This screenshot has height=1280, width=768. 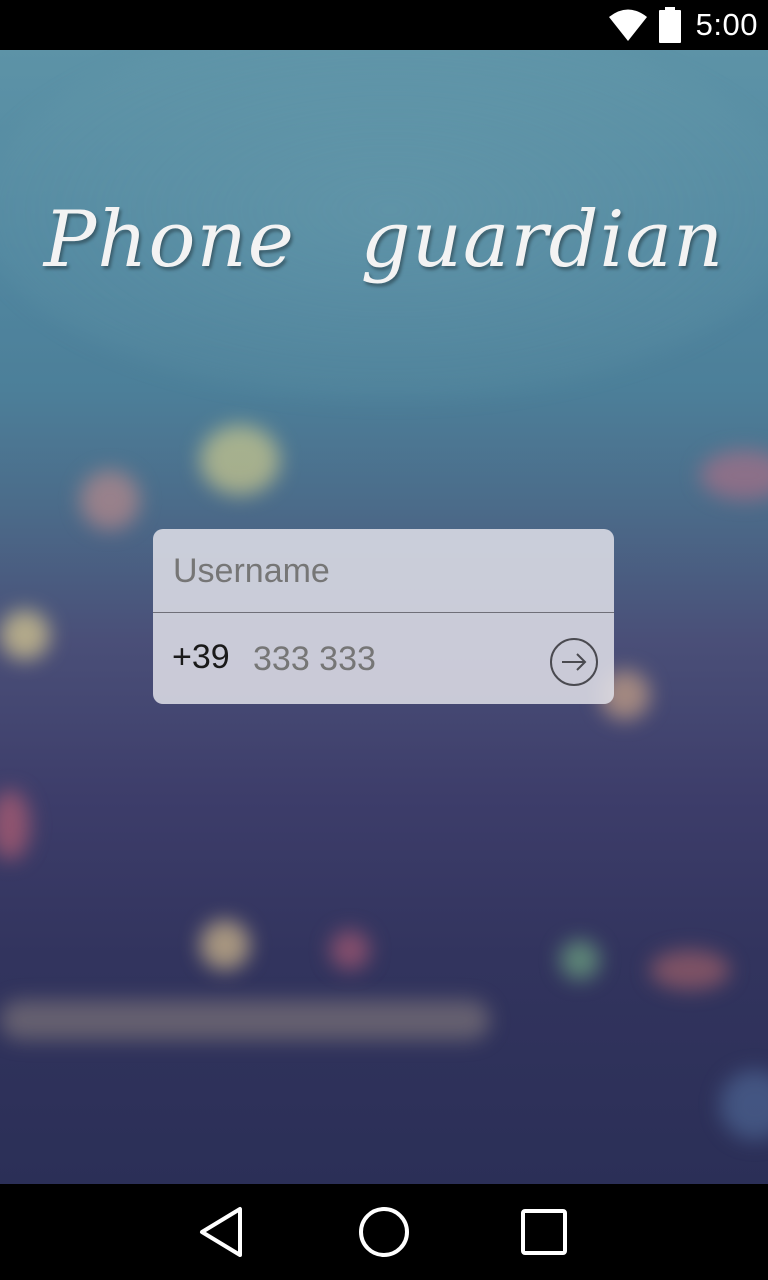 I want to click on recents-button, so click(x=544, y=1232).